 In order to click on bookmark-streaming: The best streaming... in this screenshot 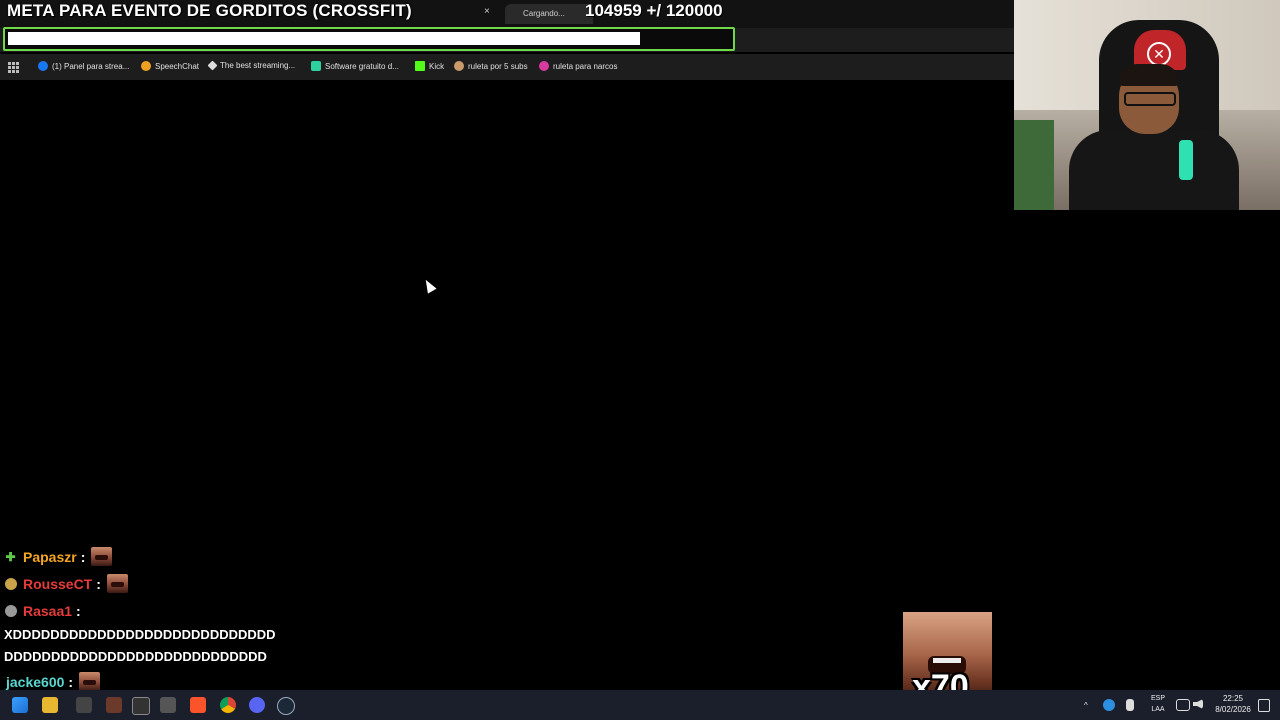, I will do `click(251, 65)`.